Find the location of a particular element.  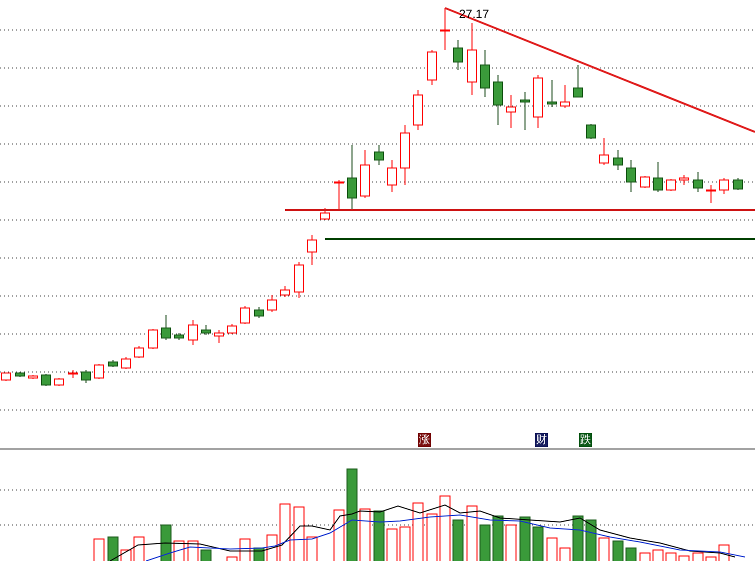

event-marker: 财 is located at coordinates (541, 440).